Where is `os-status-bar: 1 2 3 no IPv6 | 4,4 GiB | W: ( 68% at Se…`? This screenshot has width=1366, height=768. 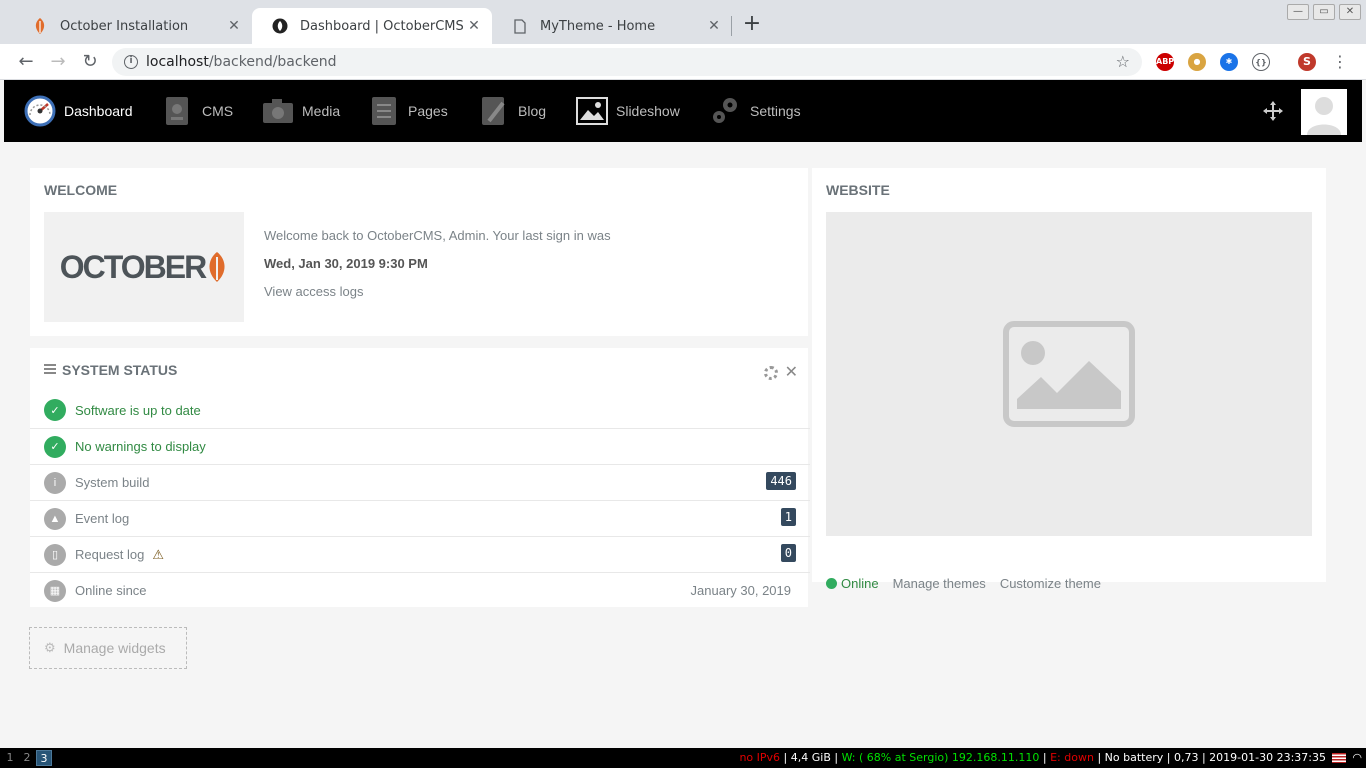
os-status-bar: 1 2 3 no IPv6 | 4,4 GiB | W: ( 68% at Se… is located at coordinates (683, 758).